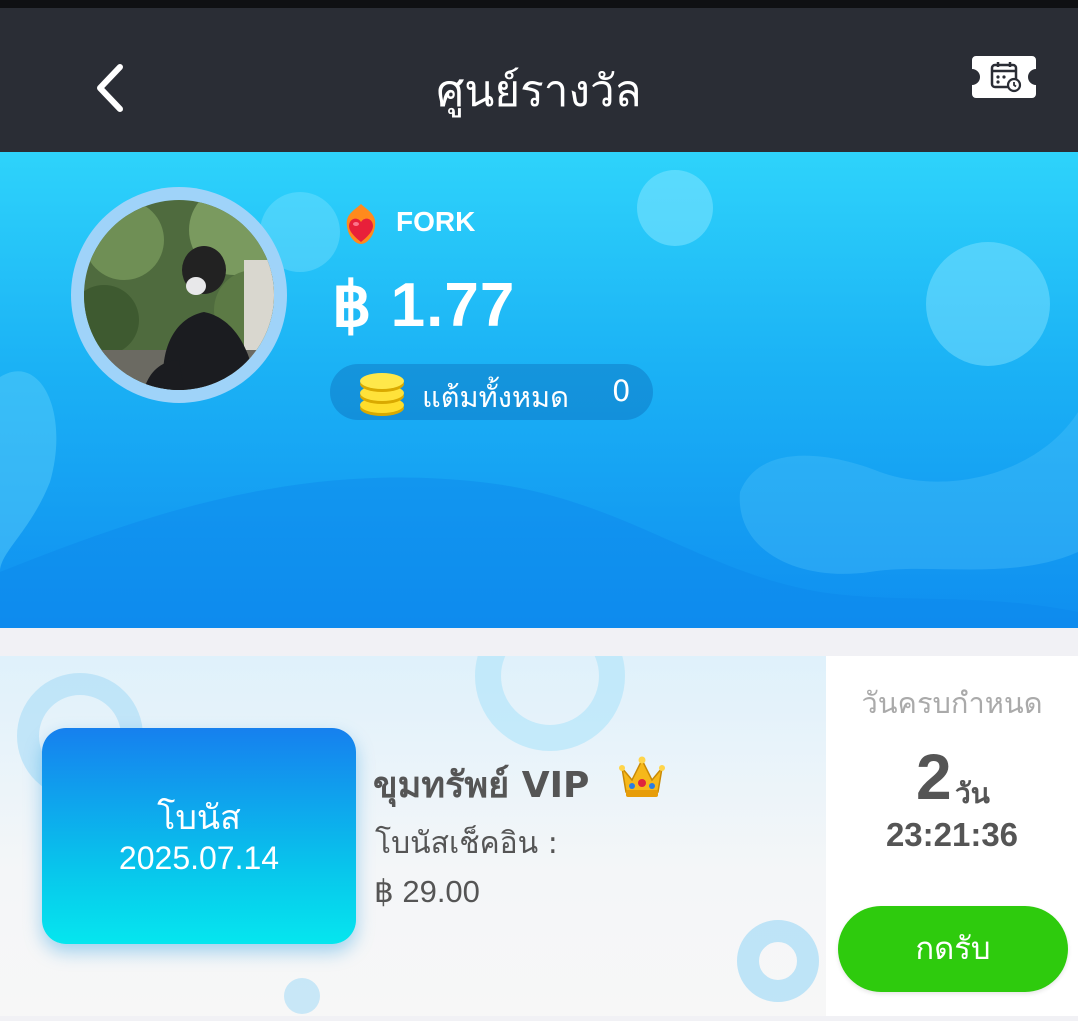 This screenshot has height=1021, width=1078. I want to click on page-title: ศูนย์รางวัล, so click(539, 91).